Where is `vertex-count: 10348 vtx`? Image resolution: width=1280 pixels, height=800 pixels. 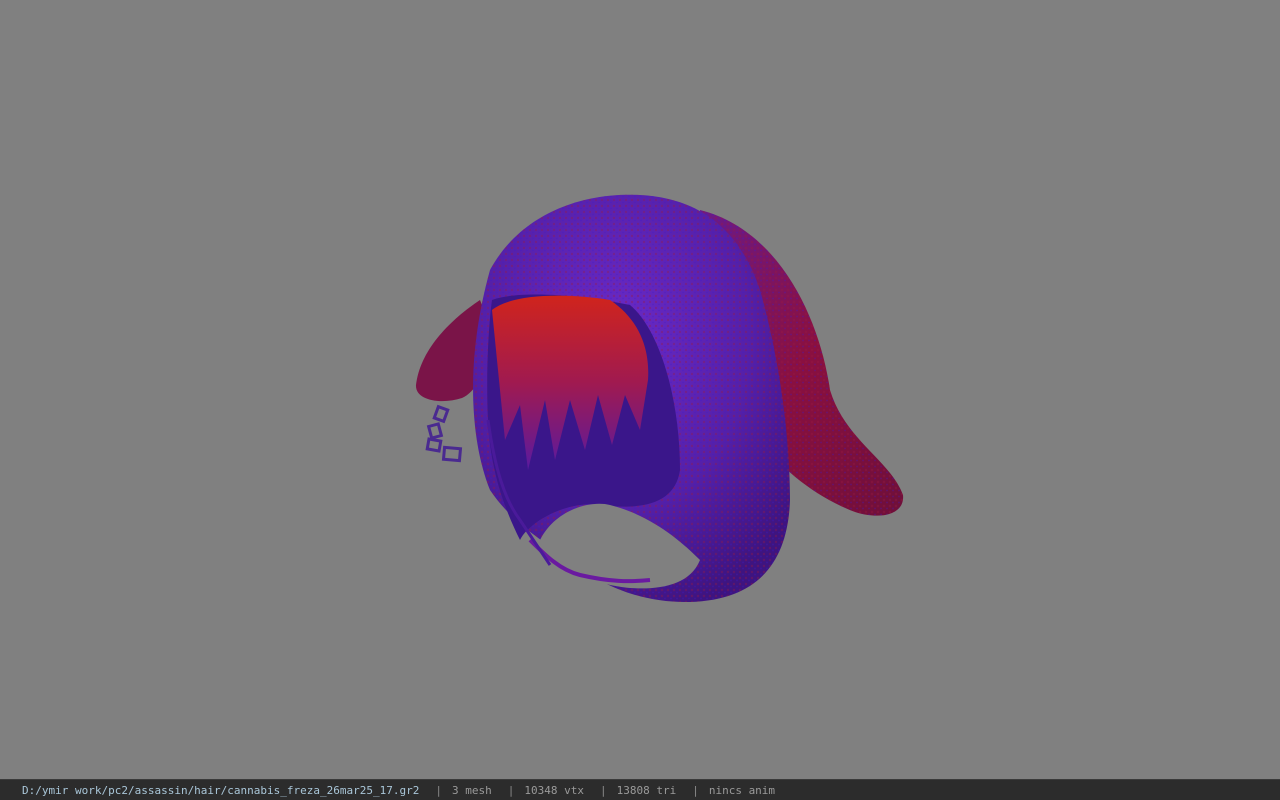
vertex-count: 10348 vtx is located at coordinates (554, 790).